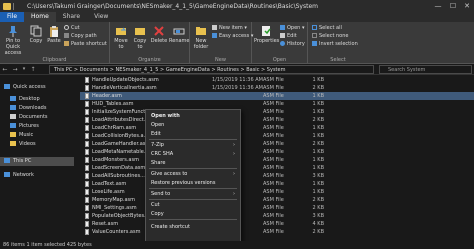 Image resolution: width=474 pixels, height=249 pixels. Describe the element at coordinates (37, 108) in the screenshot. I see `nav-item-downloads: Downloads` at that location.